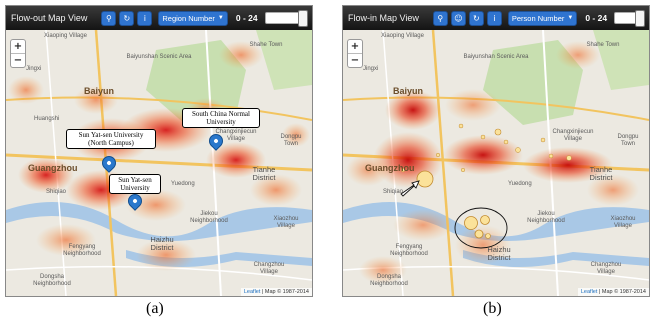 The image size is (654, 322). Describe the element at coordinates (383, 18) in the screenshot. I see `map-view-title: Flow-in Map View` at that location.